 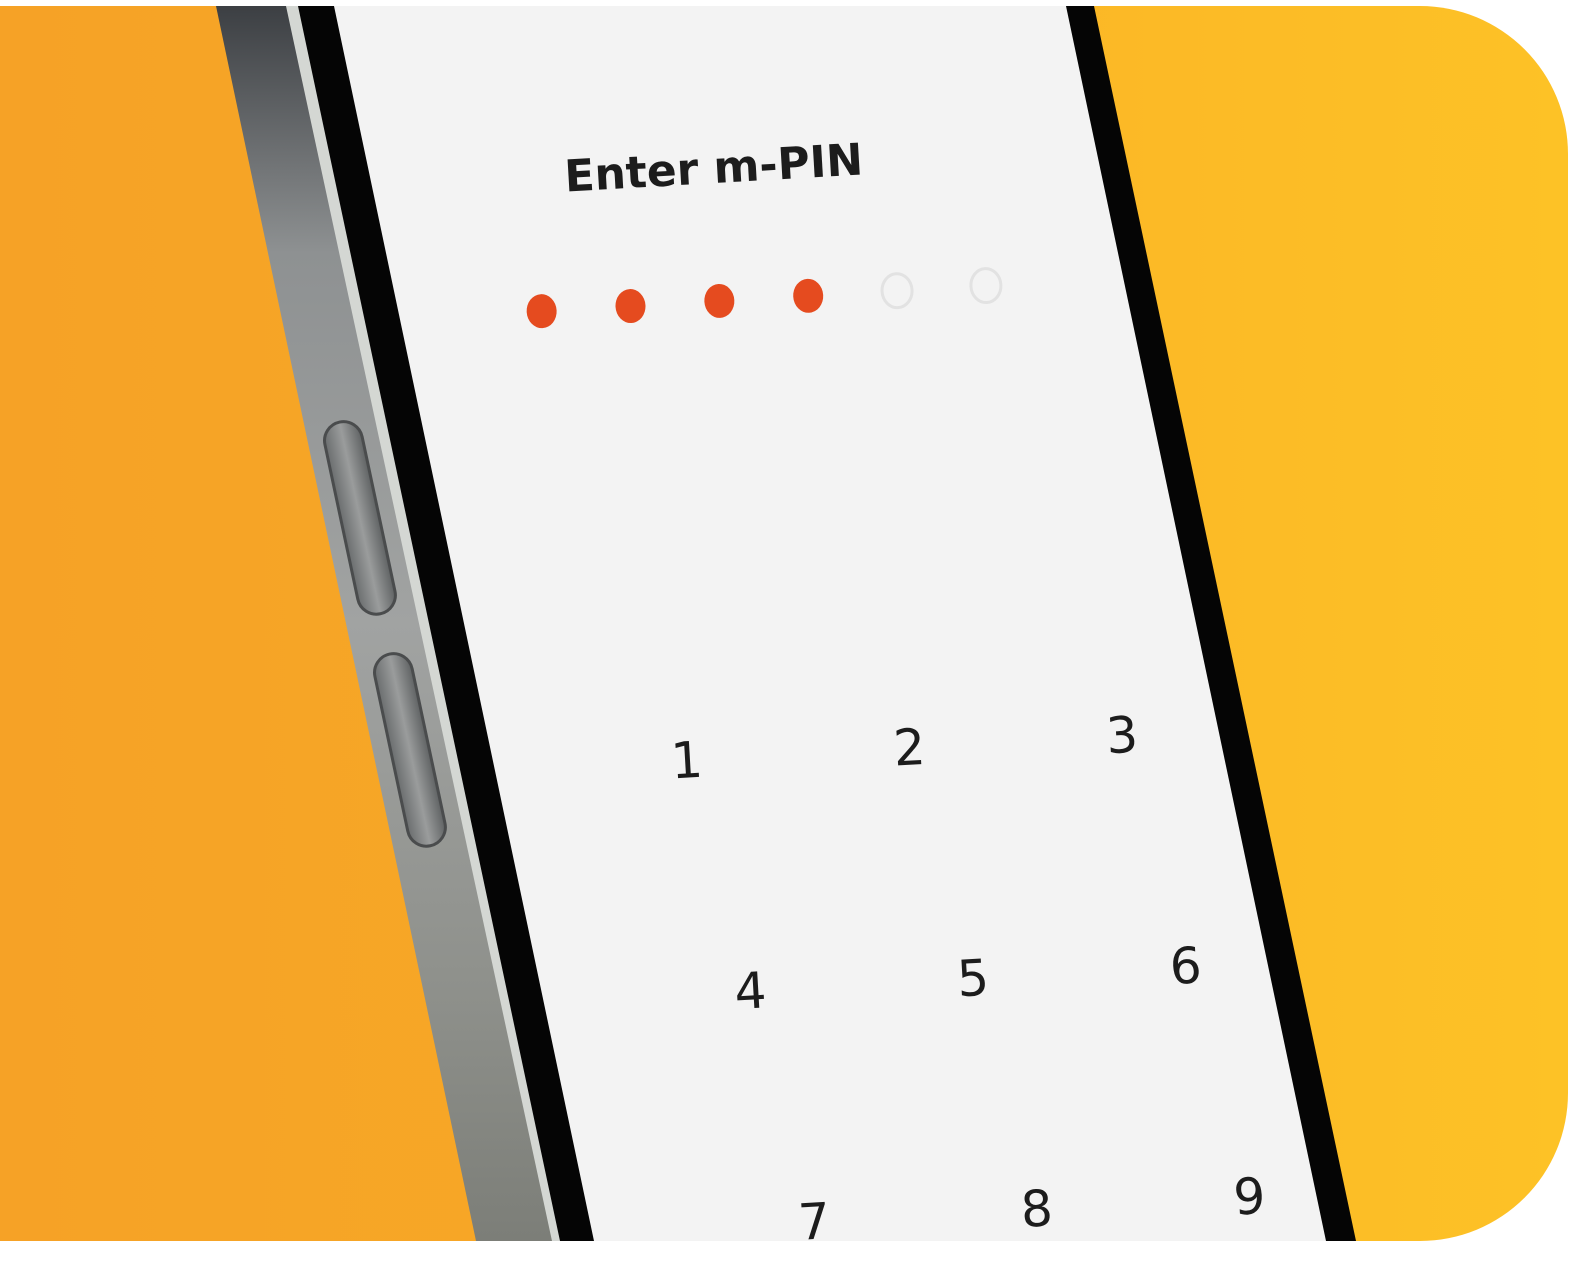 I want to click on keypad-key-8: 8, so click(x=1036, y=1209).